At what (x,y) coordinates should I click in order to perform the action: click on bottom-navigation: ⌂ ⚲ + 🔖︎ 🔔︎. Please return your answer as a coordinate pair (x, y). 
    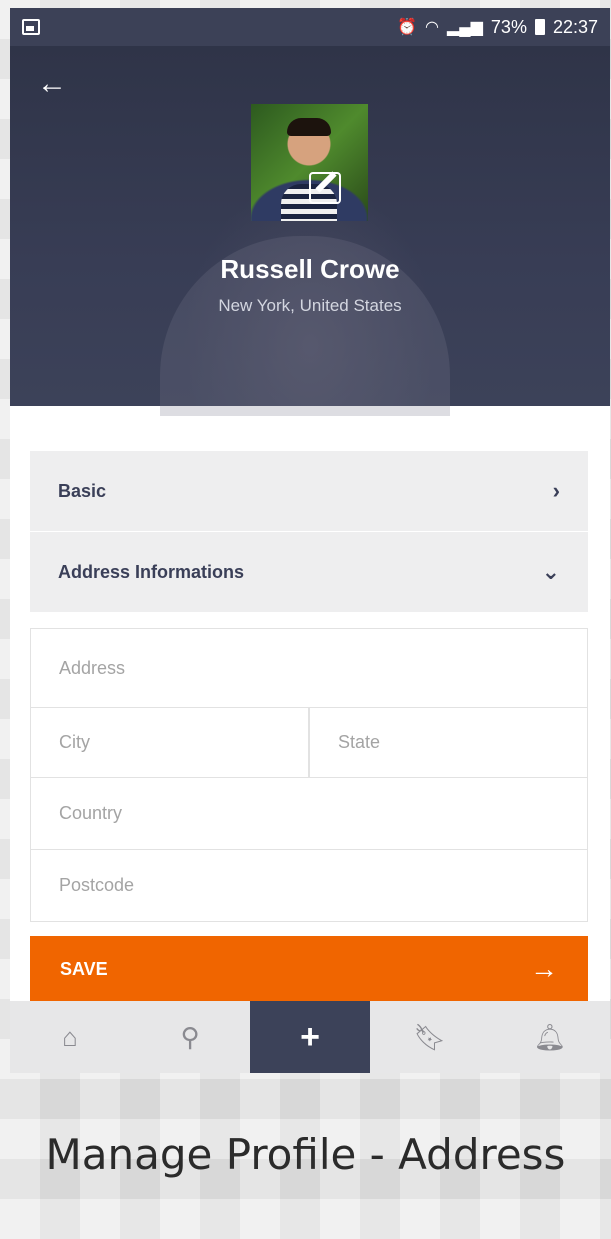
    Looking at the image, I should click on (310, 1037).